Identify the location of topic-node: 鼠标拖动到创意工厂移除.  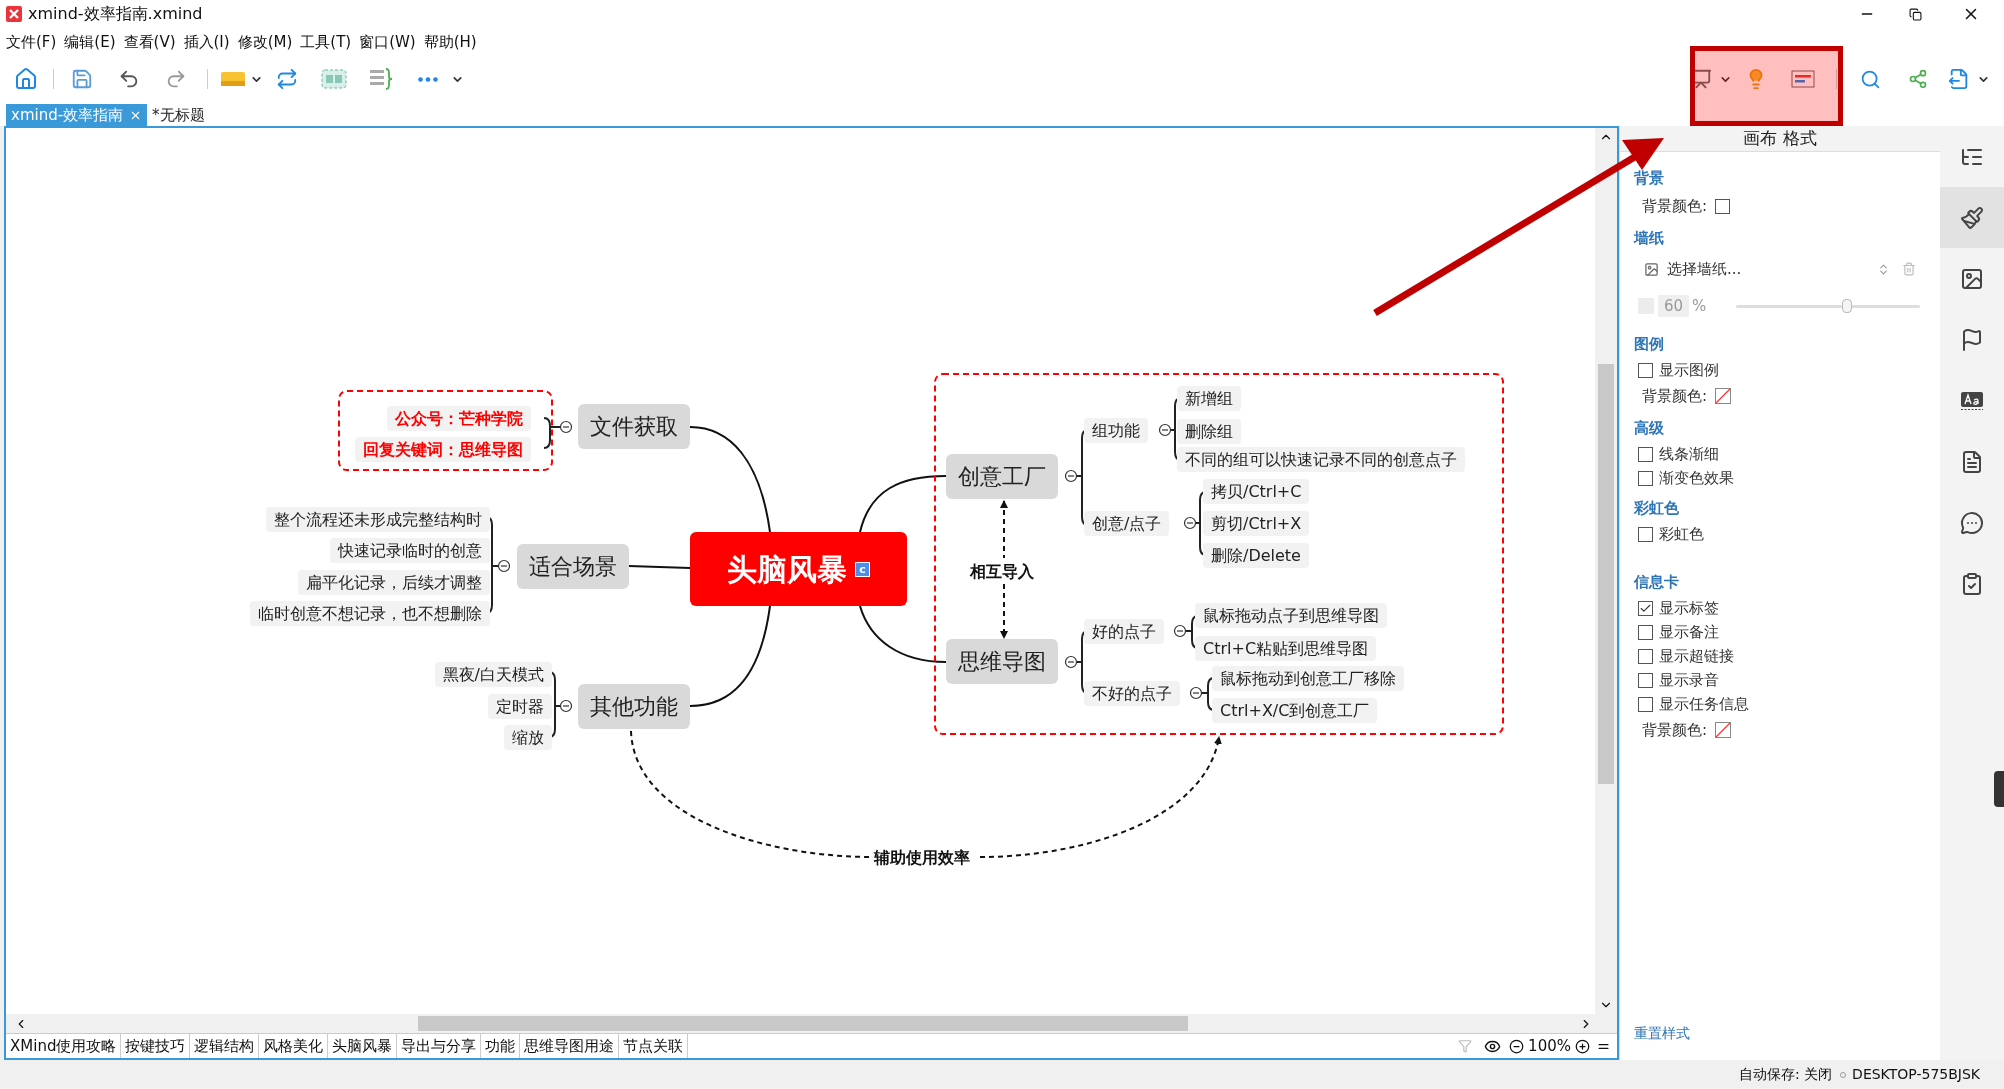
(1308, 678).